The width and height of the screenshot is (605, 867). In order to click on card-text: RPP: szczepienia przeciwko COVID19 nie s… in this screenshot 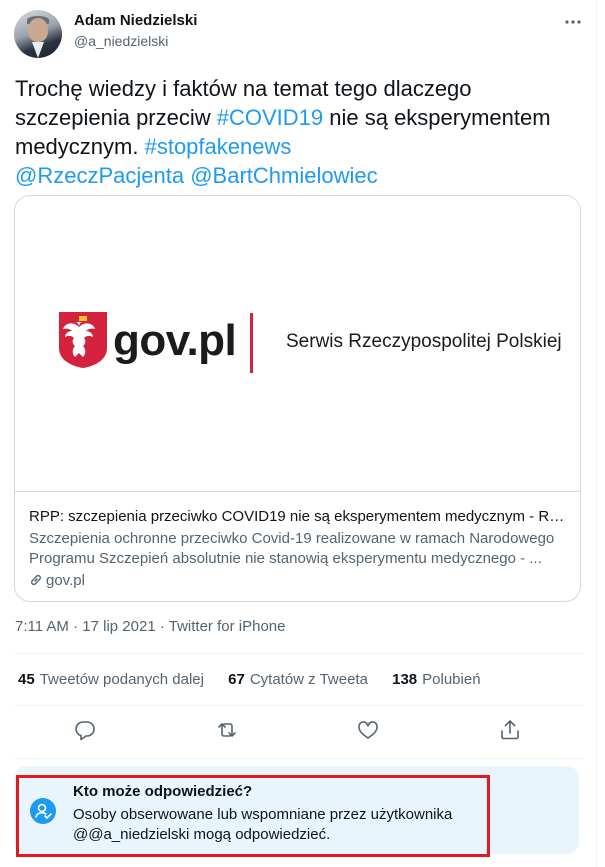, I will do `click(299, 549)`.